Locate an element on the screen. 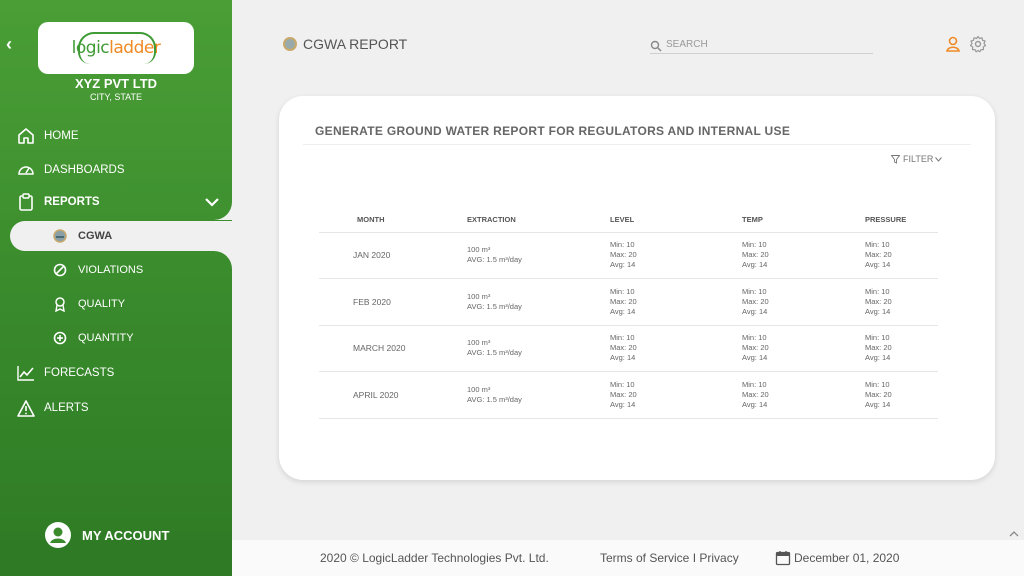 Image resolution: width=1024 pixels, height=576 pixels. search-input is located at coordinates (766, 44).